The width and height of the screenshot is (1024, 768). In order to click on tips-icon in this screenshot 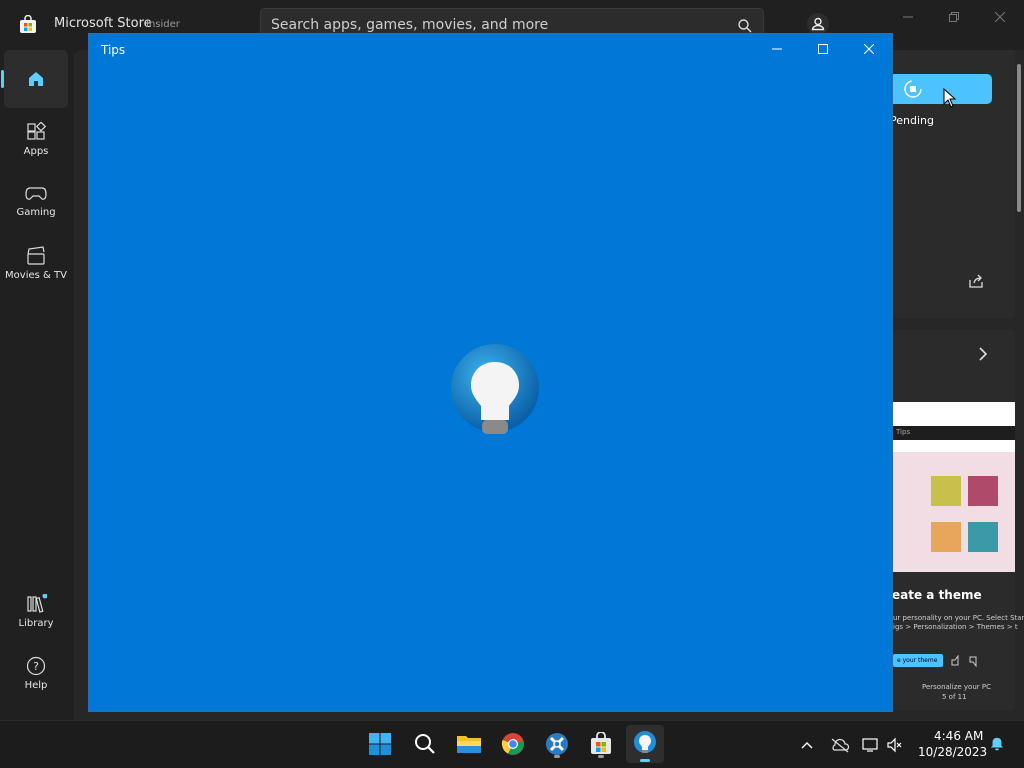, I will do `click(645, 742)`.